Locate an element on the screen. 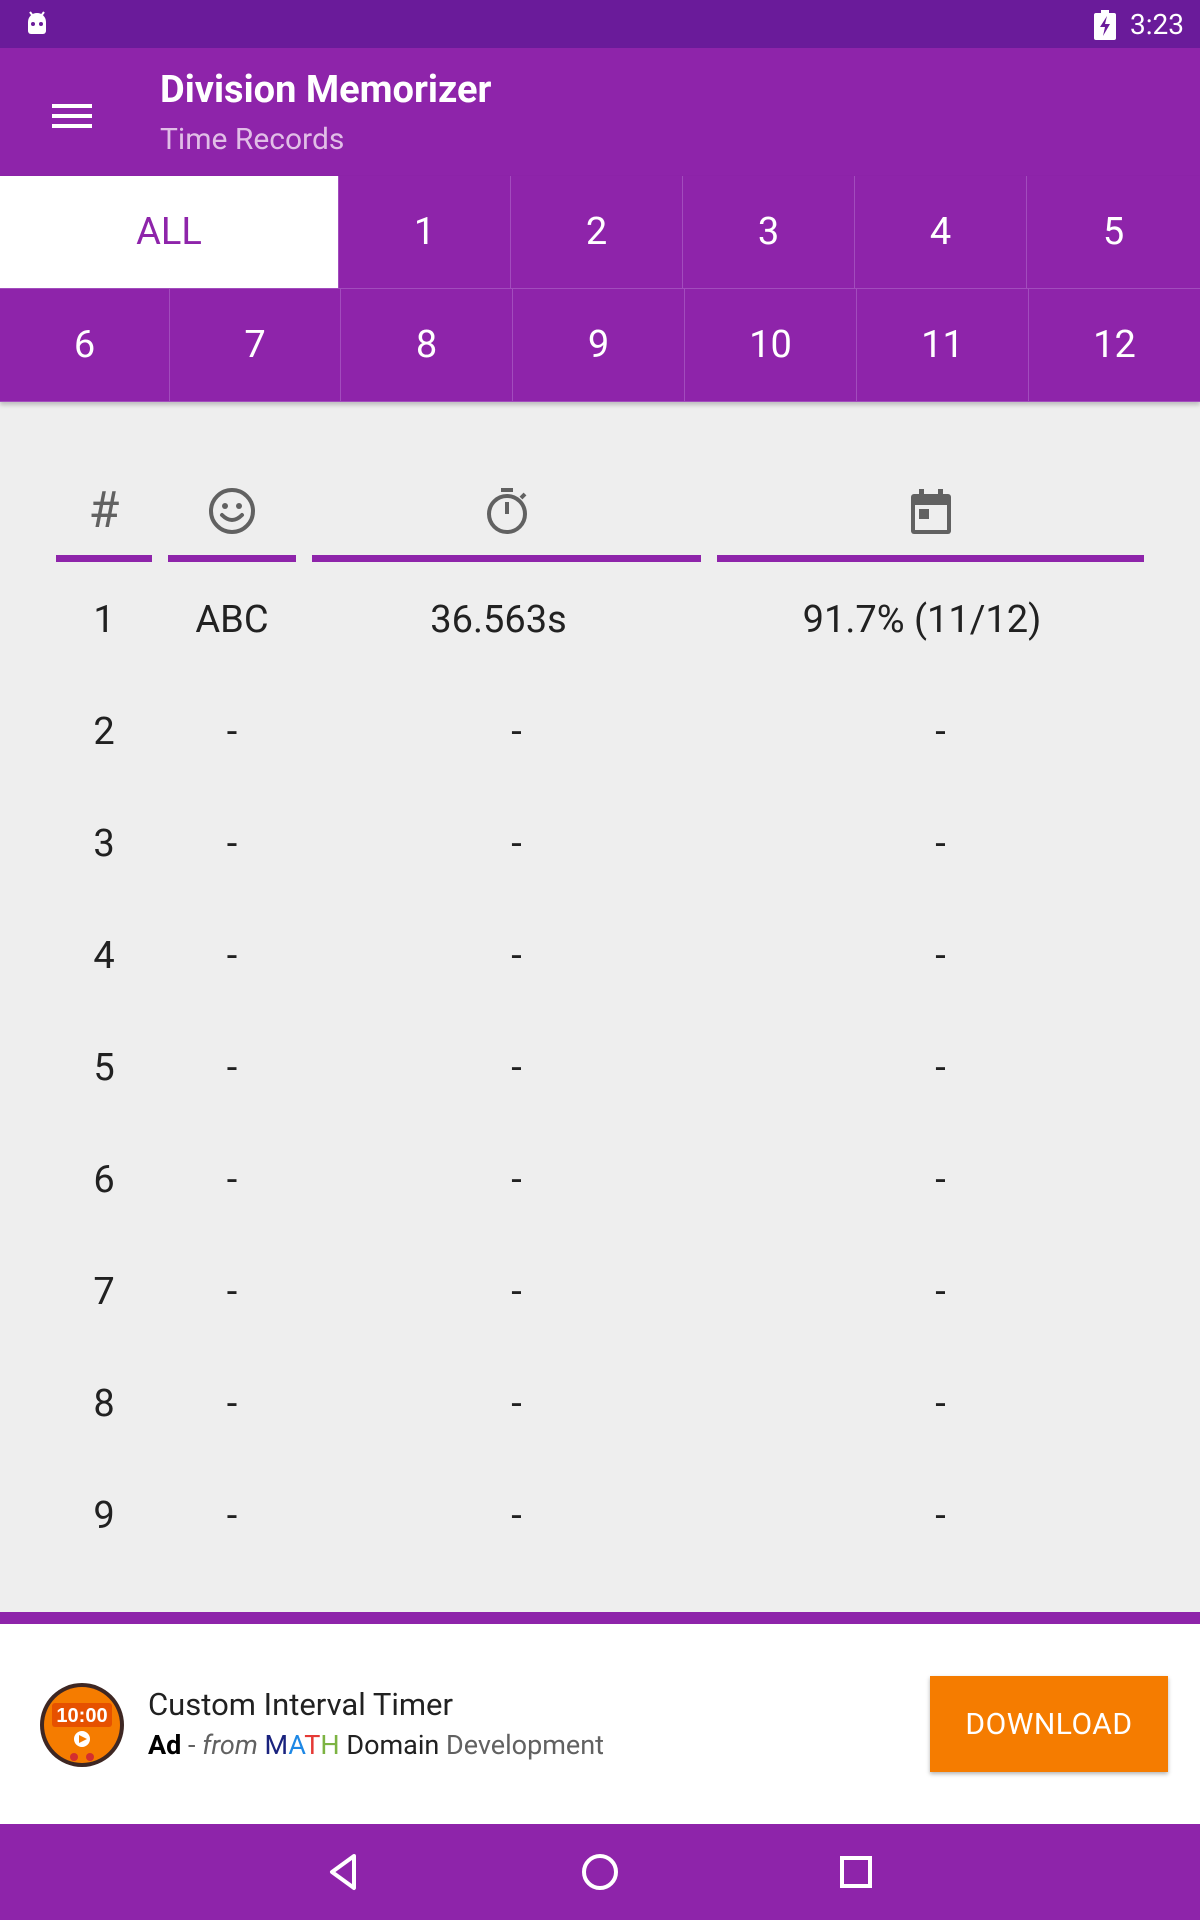 Image resolution: width=1200 pixels, height=1920 pixels. filter-12: 12 is located at coordinates (1114, 345).